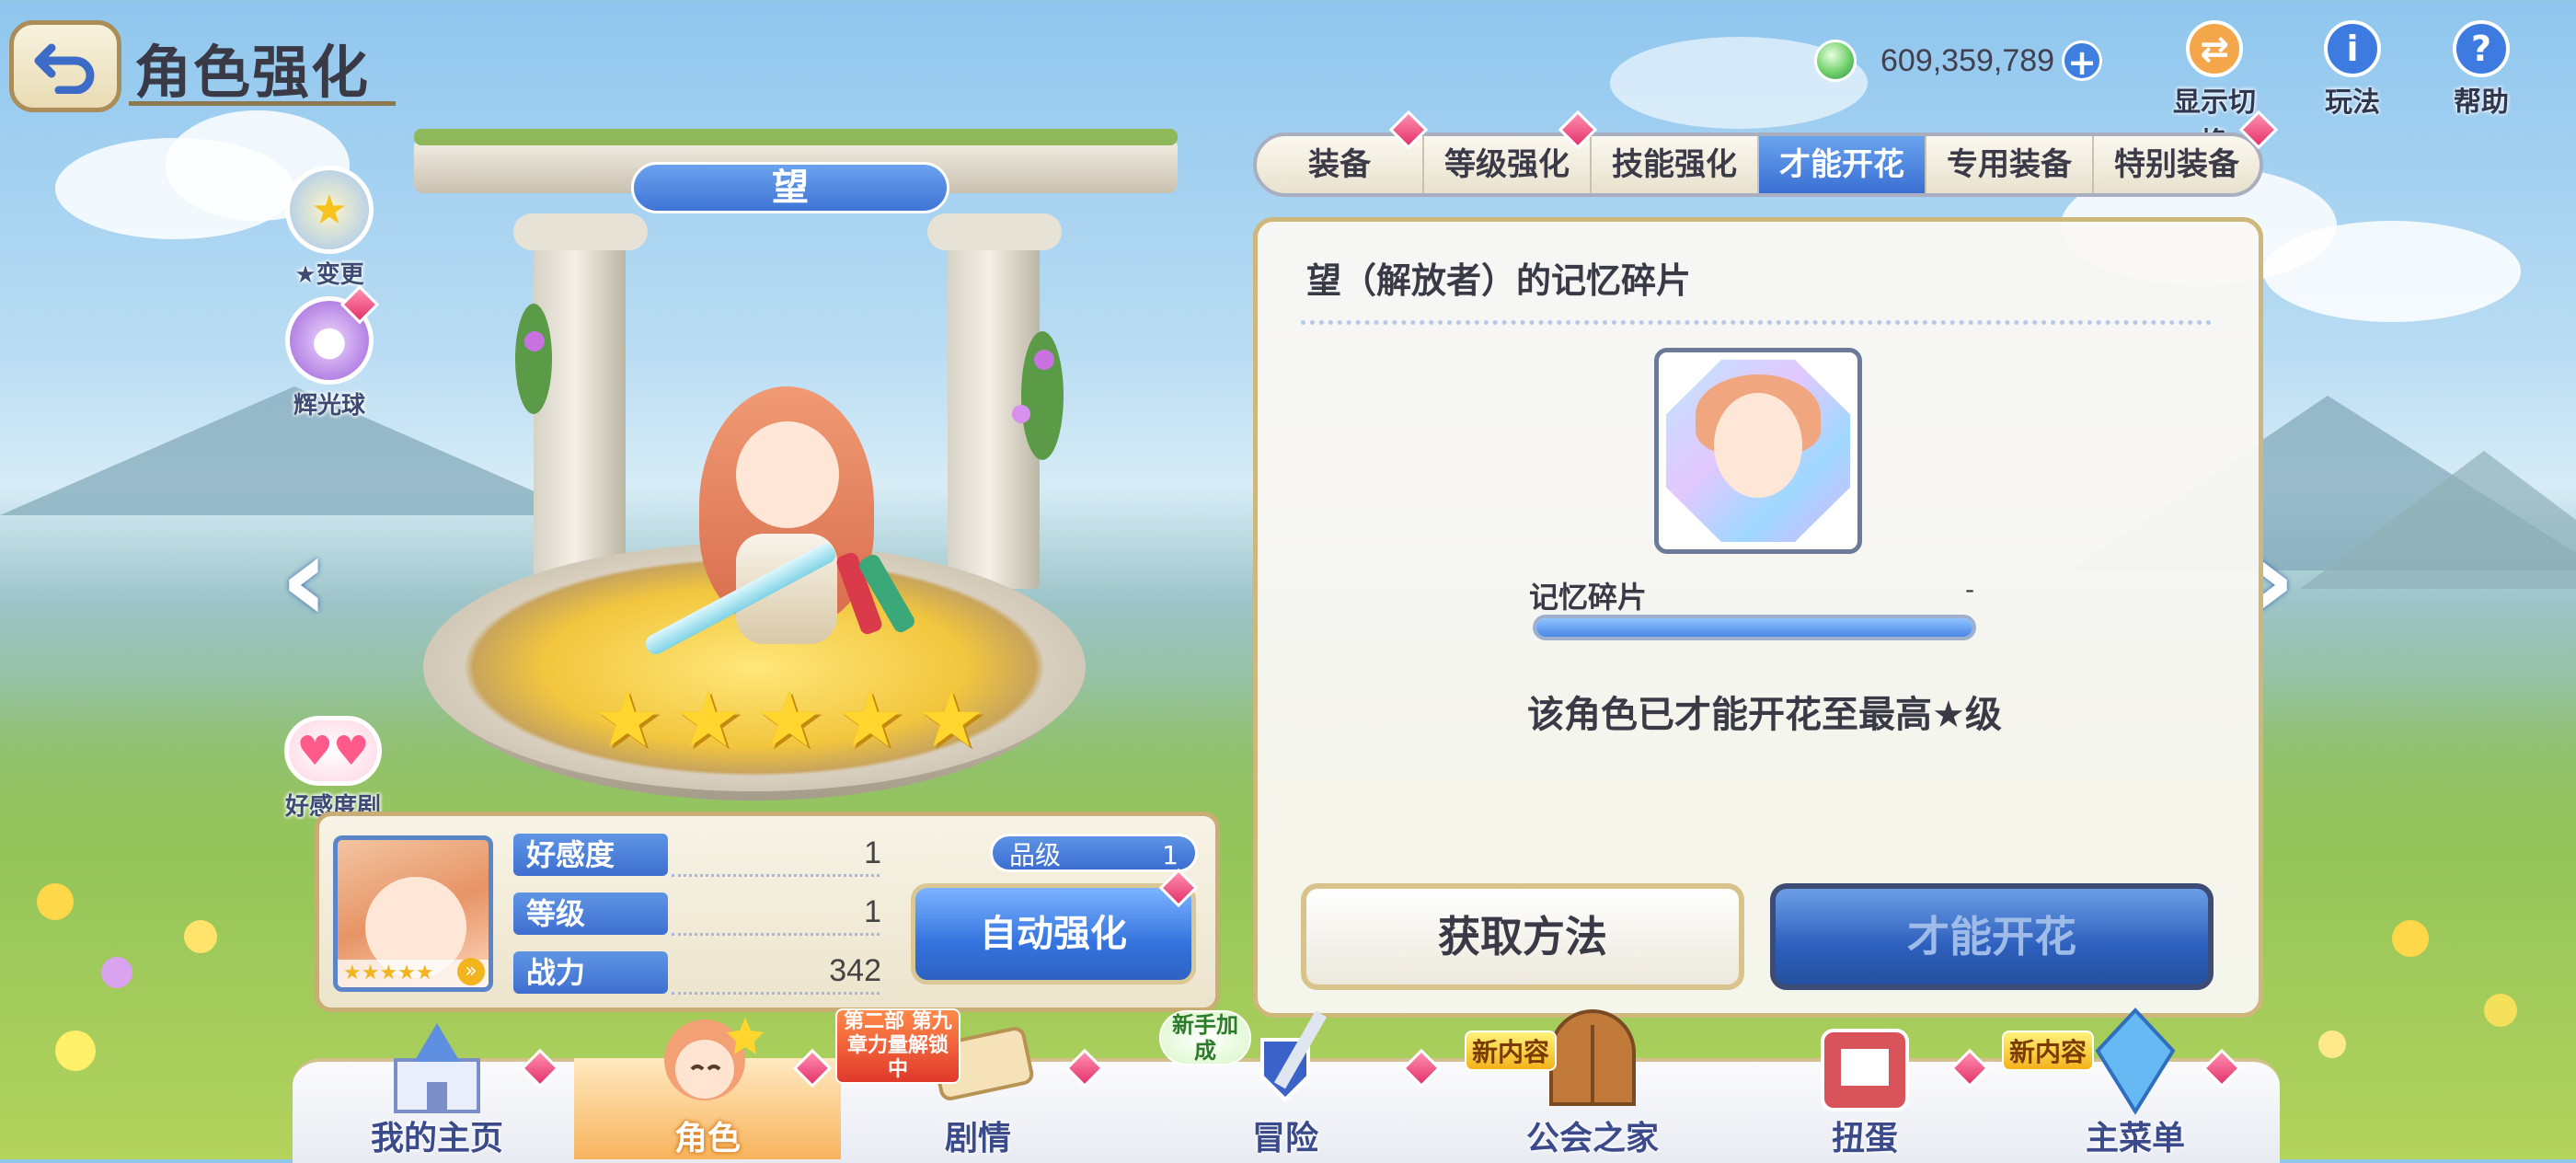 This screenshot has height=1163, width=2576. Describe the element at coordinates (707, 1059) in the screenshot. I see `character-icon` at that location.